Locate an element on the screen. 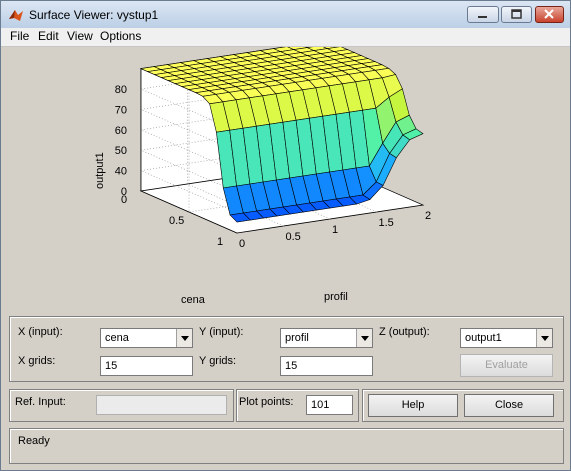  z-output-select: output1 is located at coordinates (506, 338).